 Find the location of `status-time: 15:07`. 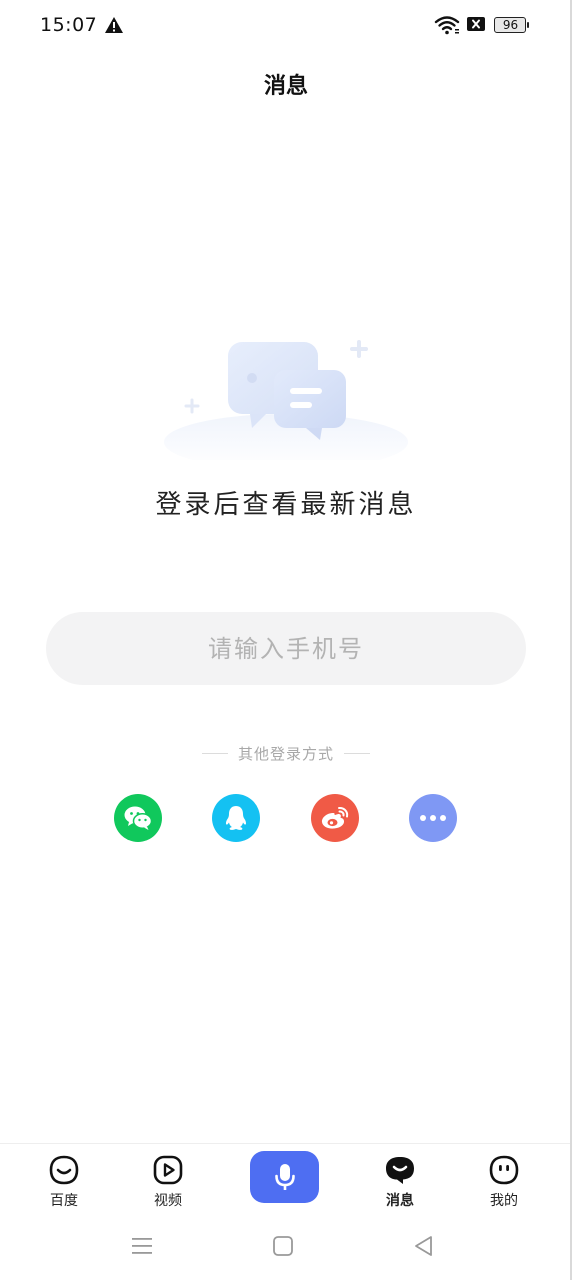

status-time: 15:07 is located at coordinates (69, 25).